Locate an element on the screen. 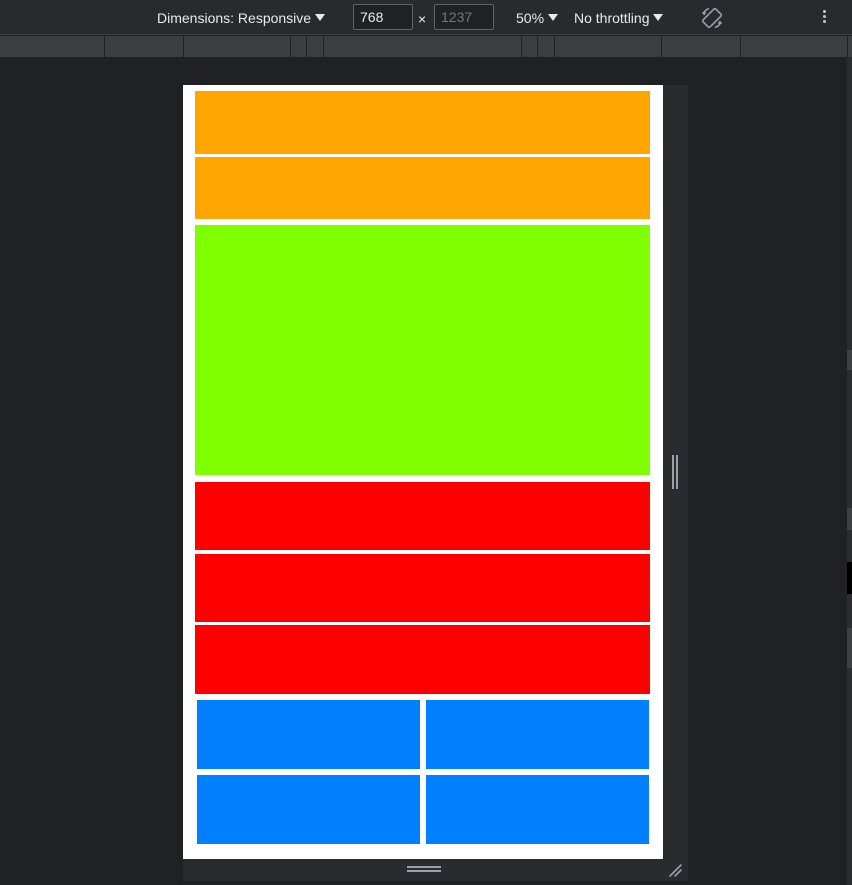 The image size is (852, 885). zoom-dropdown: 50% is located at coordinates (537, 18).